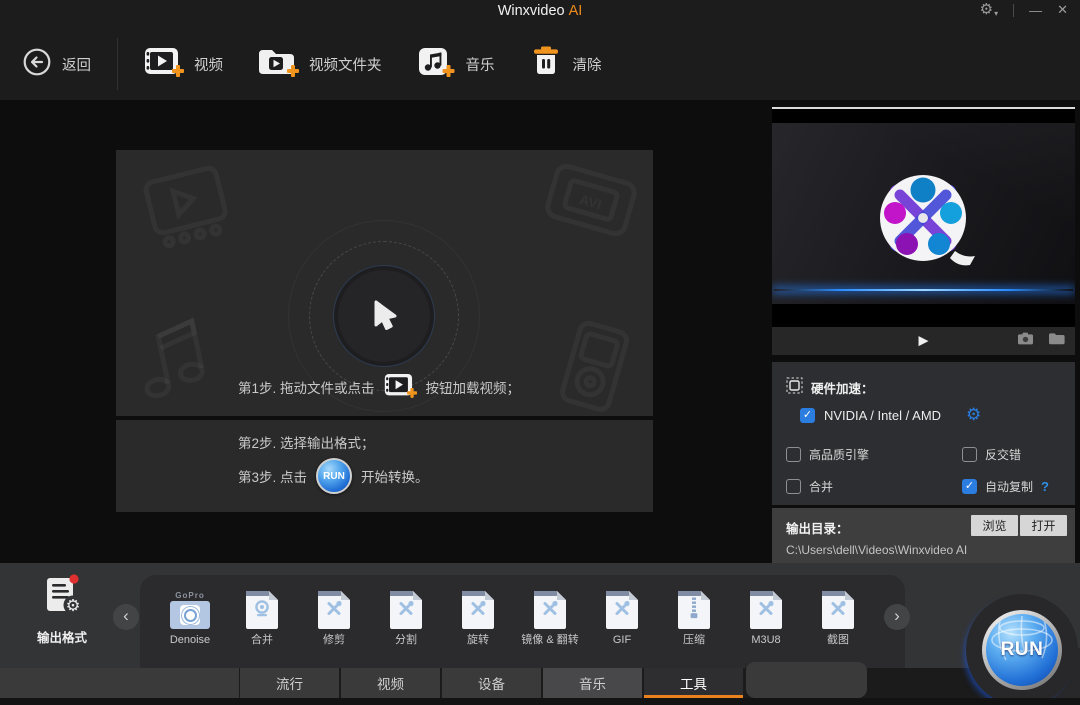  I want to click on play-button: ▶, so click(924, 341).